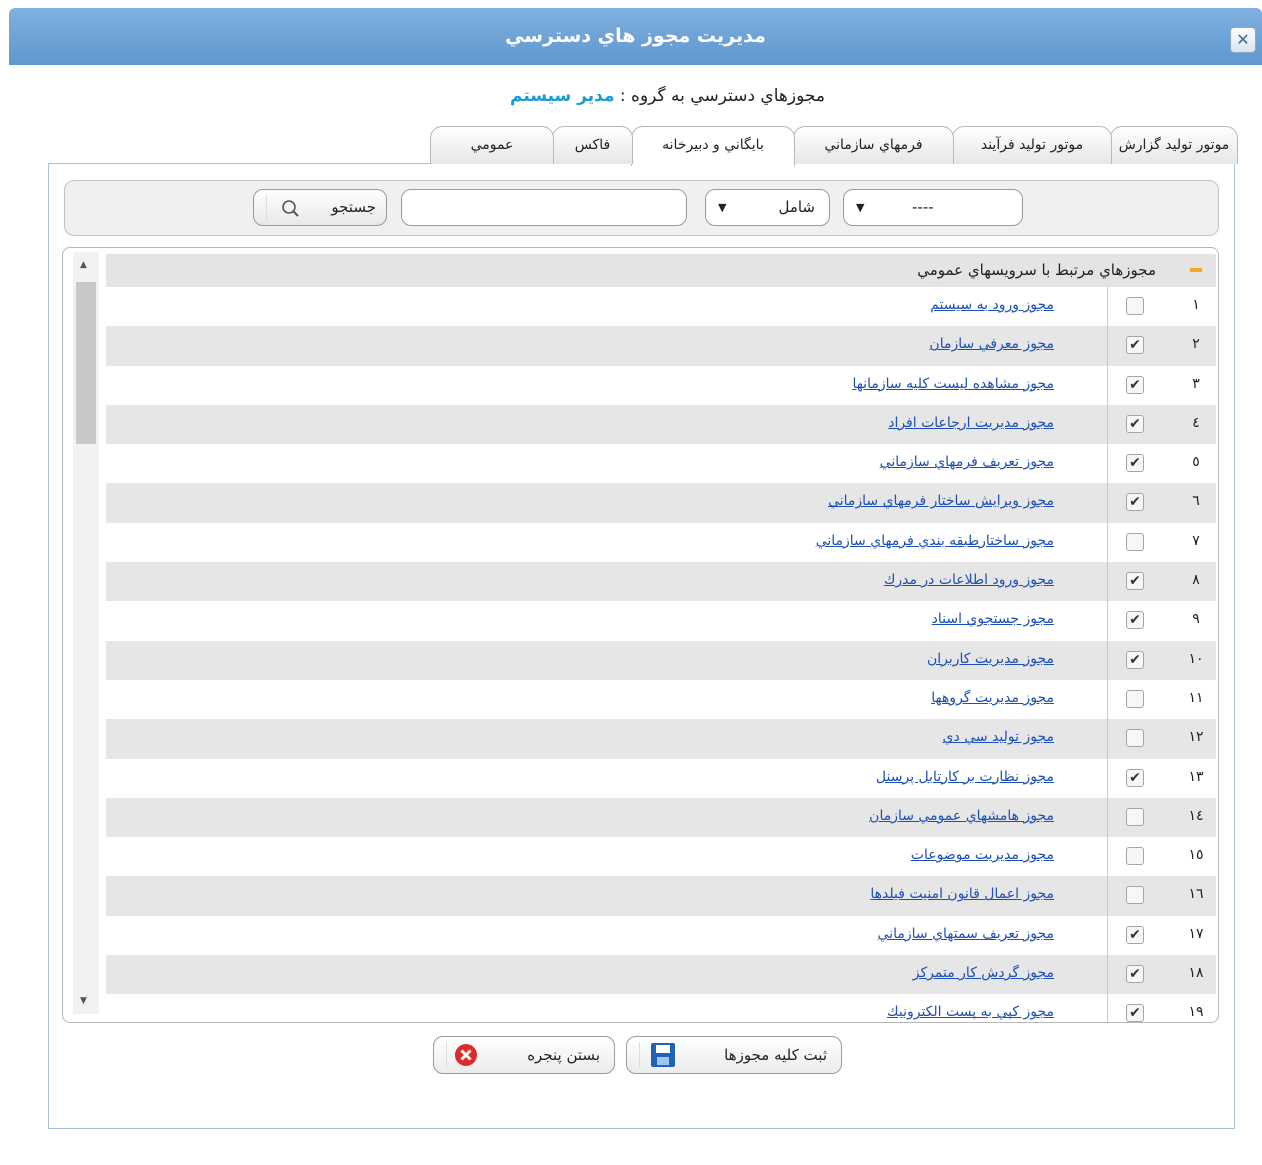 The image size is (1262, 1165). What do you see at coordinates (320, 207) in the screenshot?
I see `search-button: جستجو` at bounding box center [320, 207].